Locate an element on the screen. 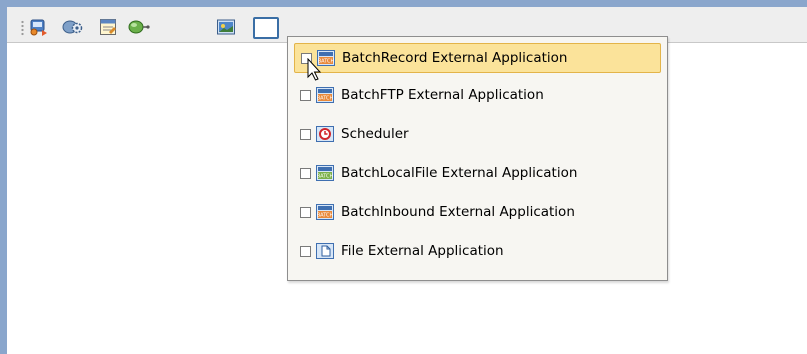  window-icon is located at coordinates (266, 28).